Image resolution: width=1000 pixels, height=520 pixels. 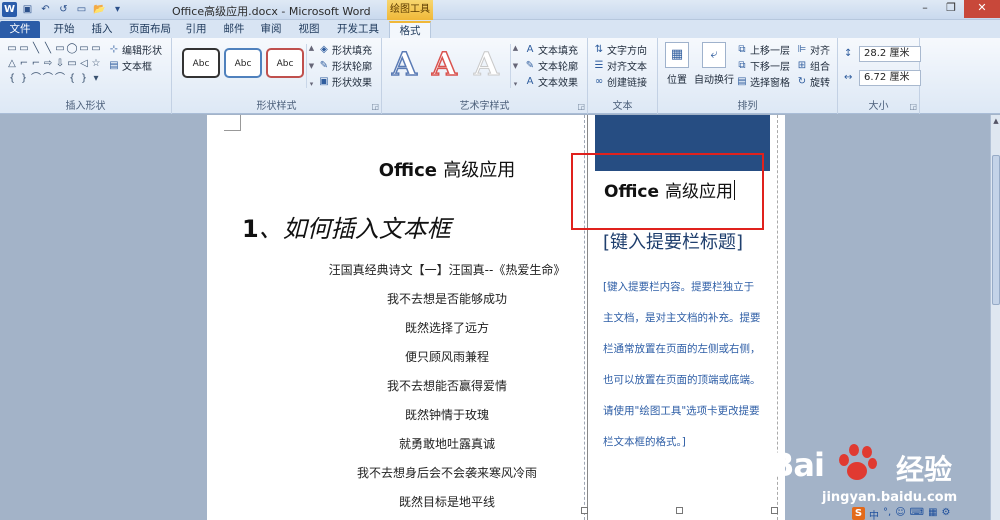 What do you see at coordinates (620, 50) in the screenshot?
I see `text-direction-button: ⇅ 文字方向` at bounding box center [620, 50].